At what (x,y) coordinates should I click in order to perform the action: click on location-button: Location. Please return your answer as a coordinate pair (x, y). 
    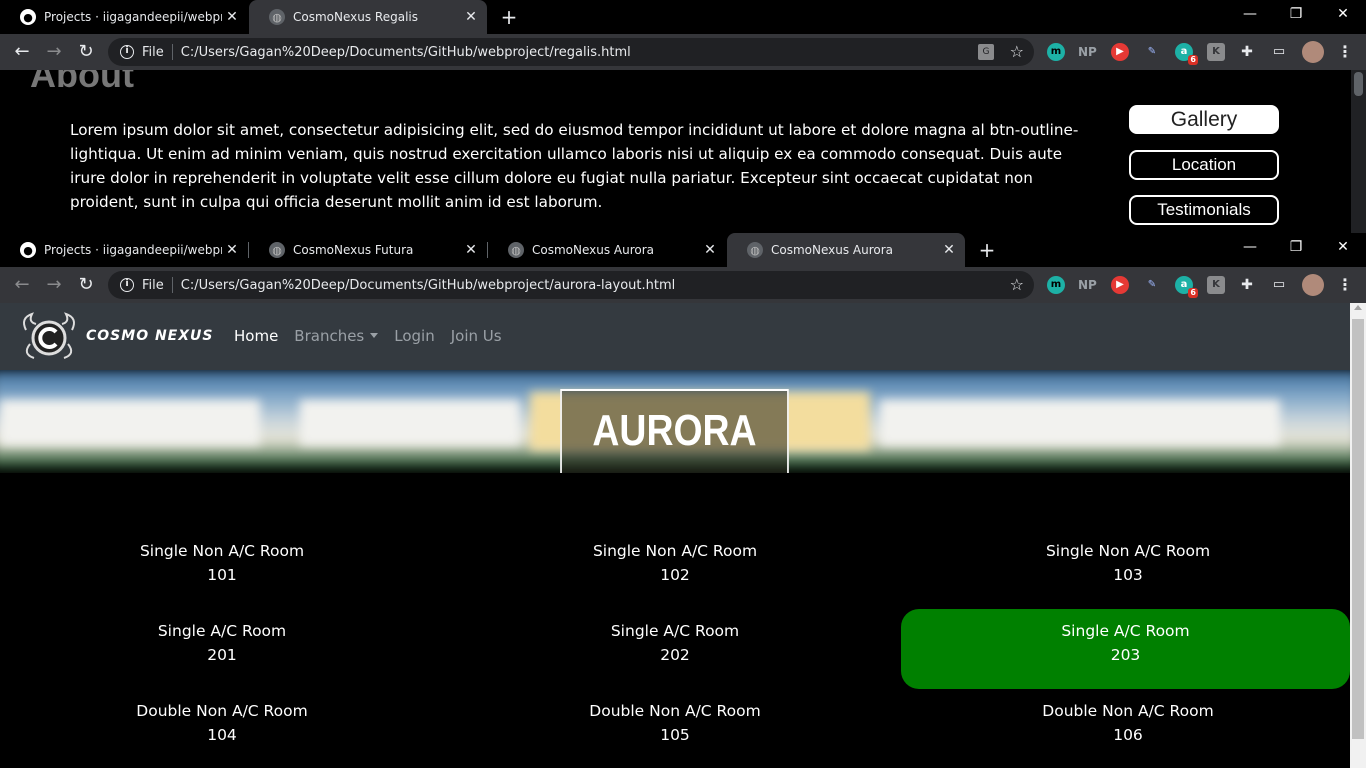
    Looking at the image, I should click on (1204, 165).